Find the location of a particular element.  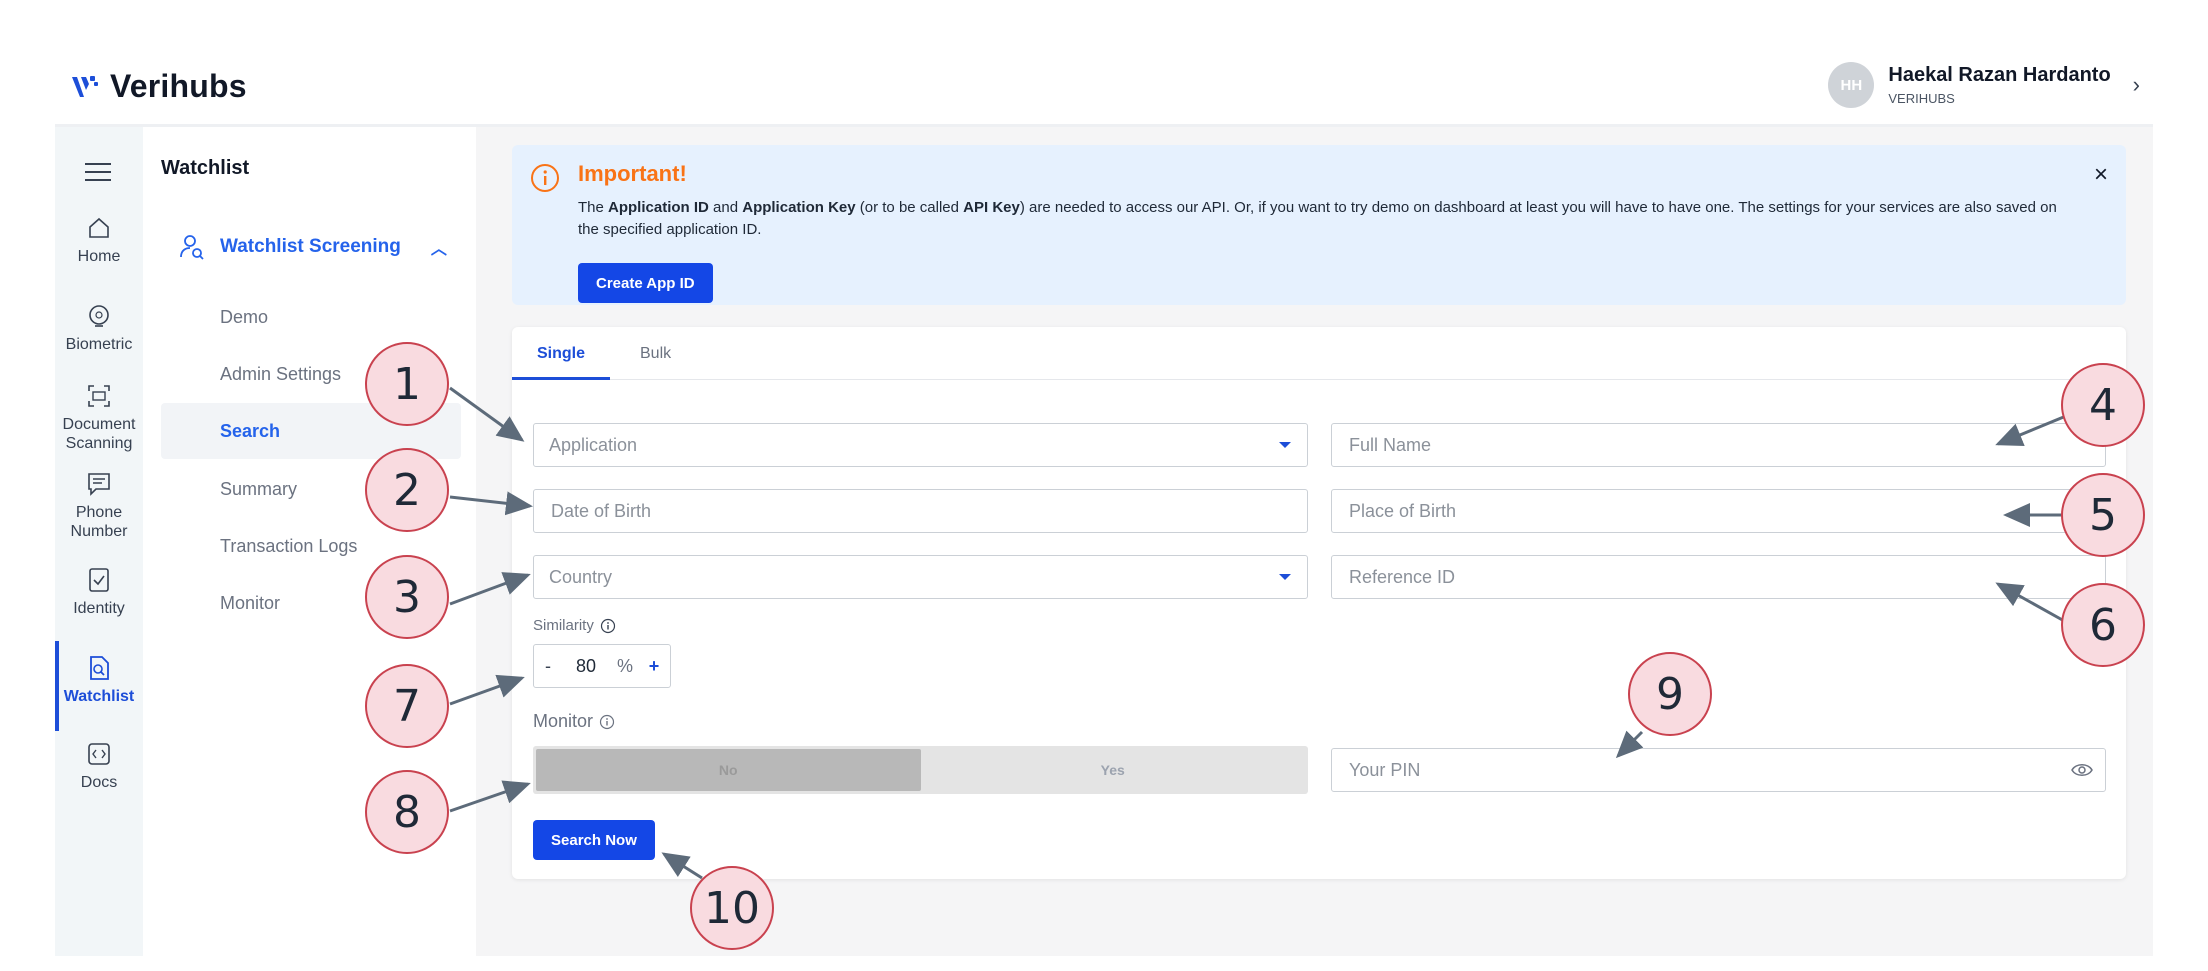

pob-input is located at coordinates (1718, 511).